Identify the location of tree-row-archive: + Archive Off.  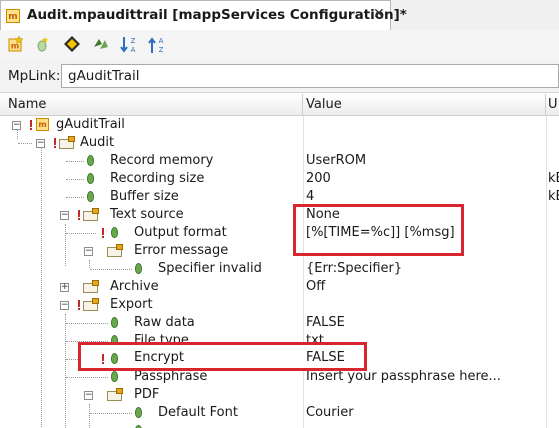
(279, 287).